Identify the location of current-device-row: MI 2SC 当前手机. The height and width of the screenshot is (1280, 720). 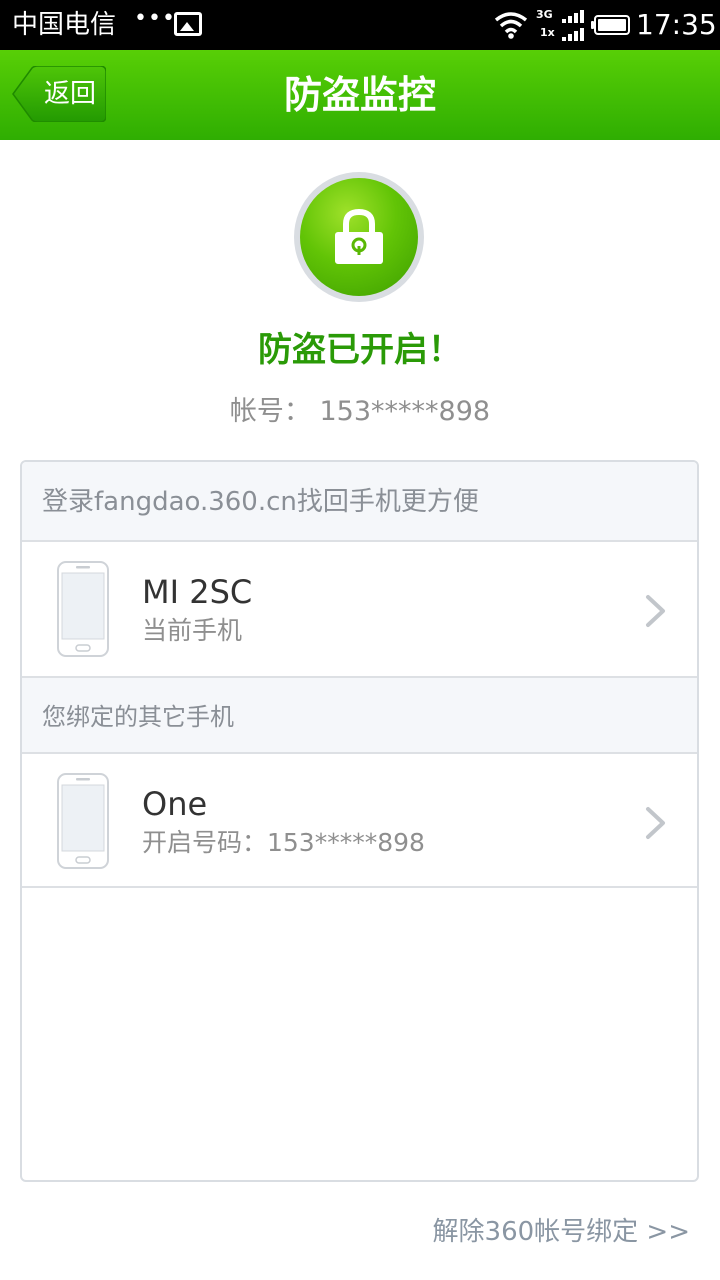
(359, 609).